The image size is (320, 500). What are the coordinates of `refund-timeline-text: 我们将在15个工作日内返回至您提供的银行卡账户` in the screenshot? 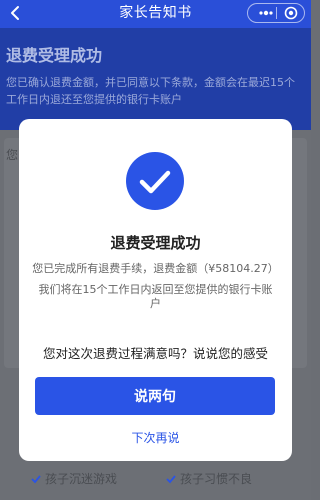 It's located at (155, 296).